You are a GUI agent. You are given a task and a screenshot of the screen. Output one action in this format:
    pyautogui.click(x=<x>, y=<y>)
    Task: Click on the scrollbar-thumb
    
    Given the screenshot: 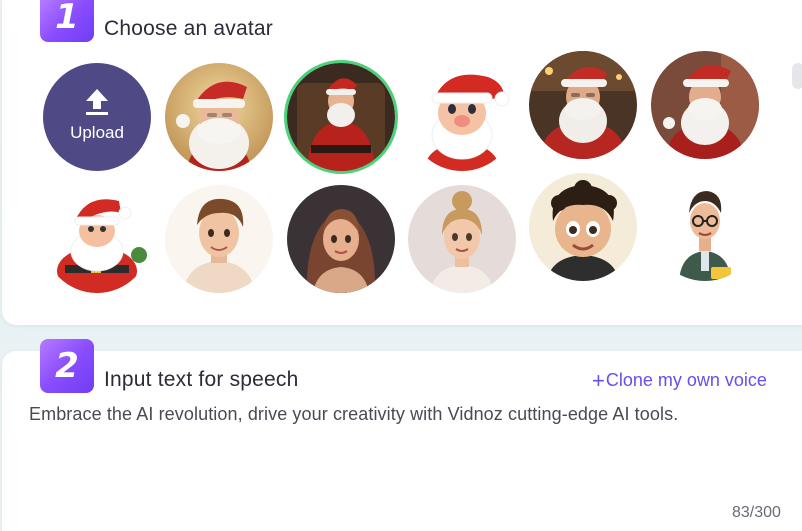 What is the action you would take?
    pyautogui.click(x=797, y=76)
    